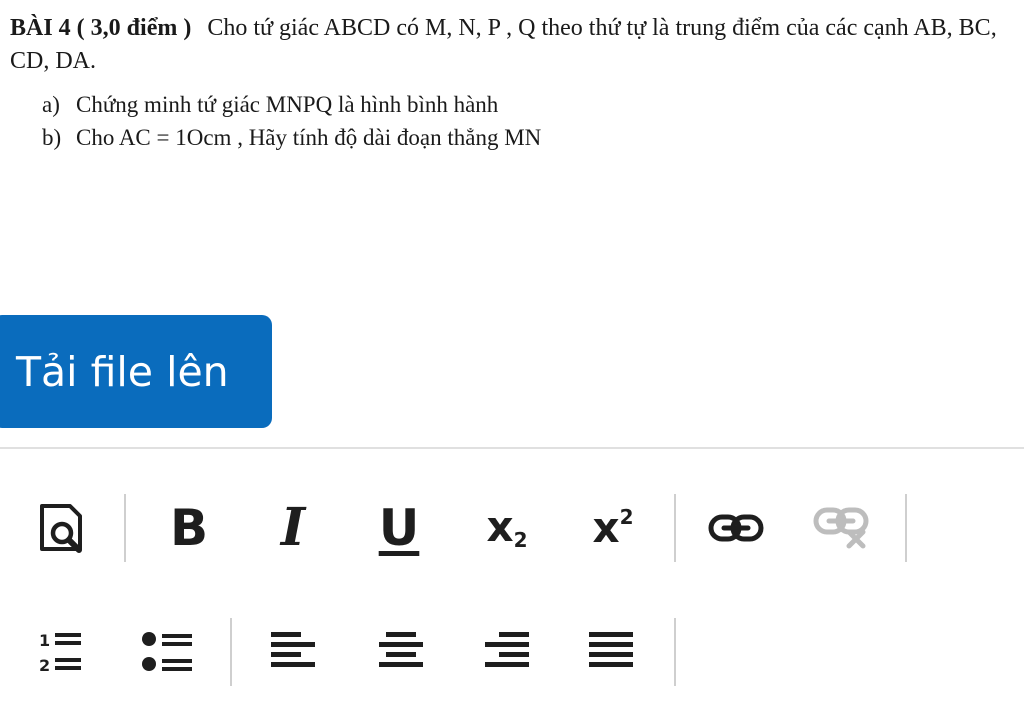  I want to click on link-icon, so click(736, 528).